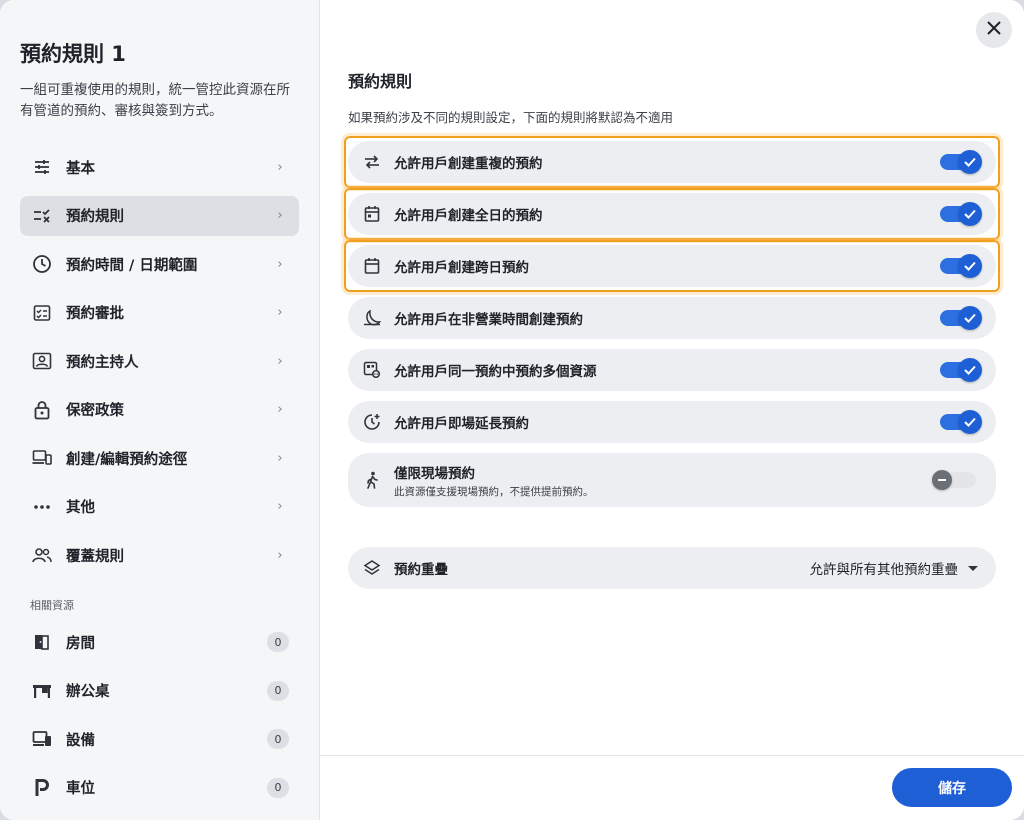 The width and height of the screenshot is (1024, 820). What do you see at coordinates (42, 788) in the screenshot?
I see `parking-icon` at bounding box center [42, 788].